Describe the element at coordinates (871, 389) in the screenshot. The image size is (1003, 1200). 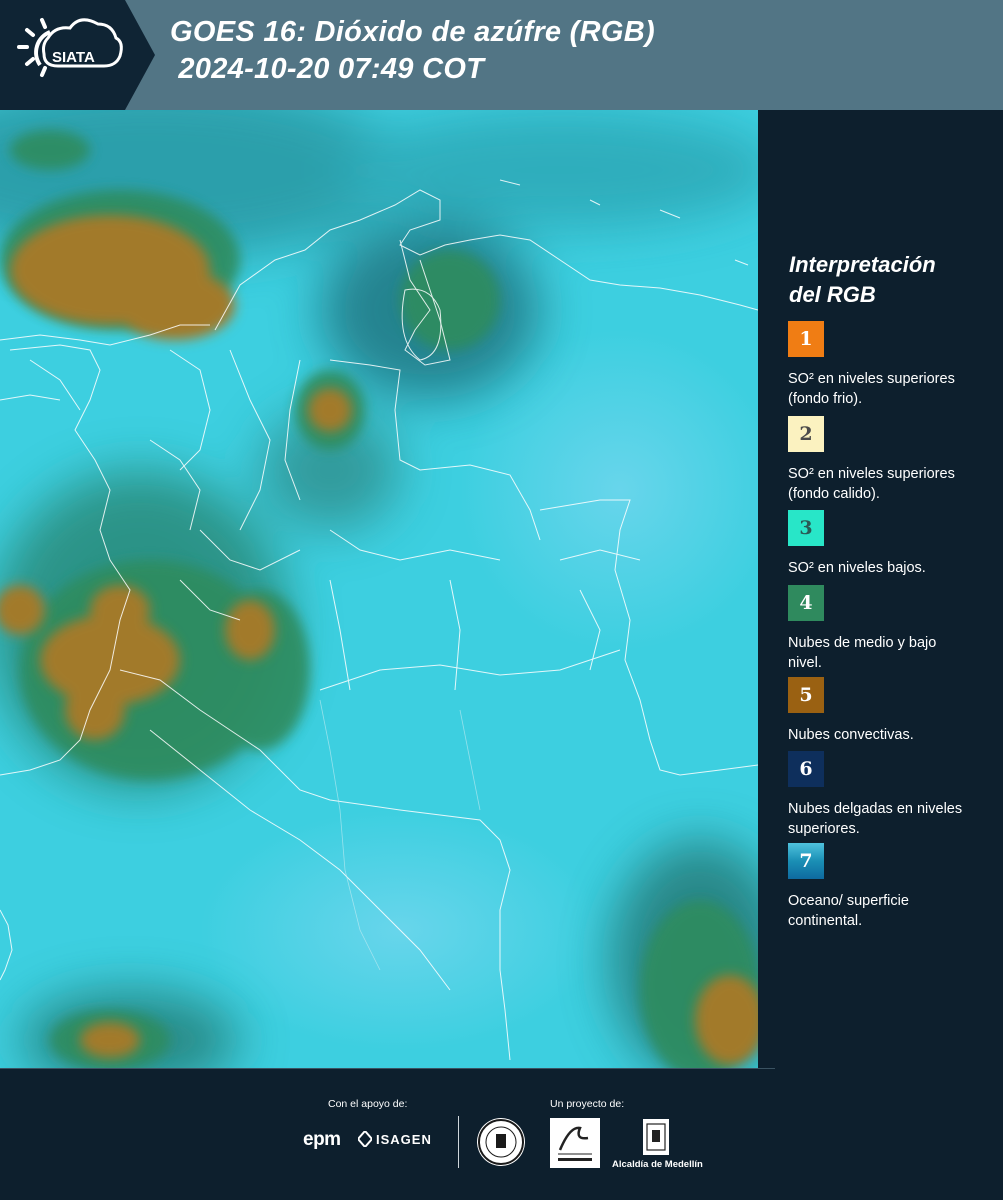
I see `legend-label-1: SO² en niveles superiores (fondo frio).` at that location.